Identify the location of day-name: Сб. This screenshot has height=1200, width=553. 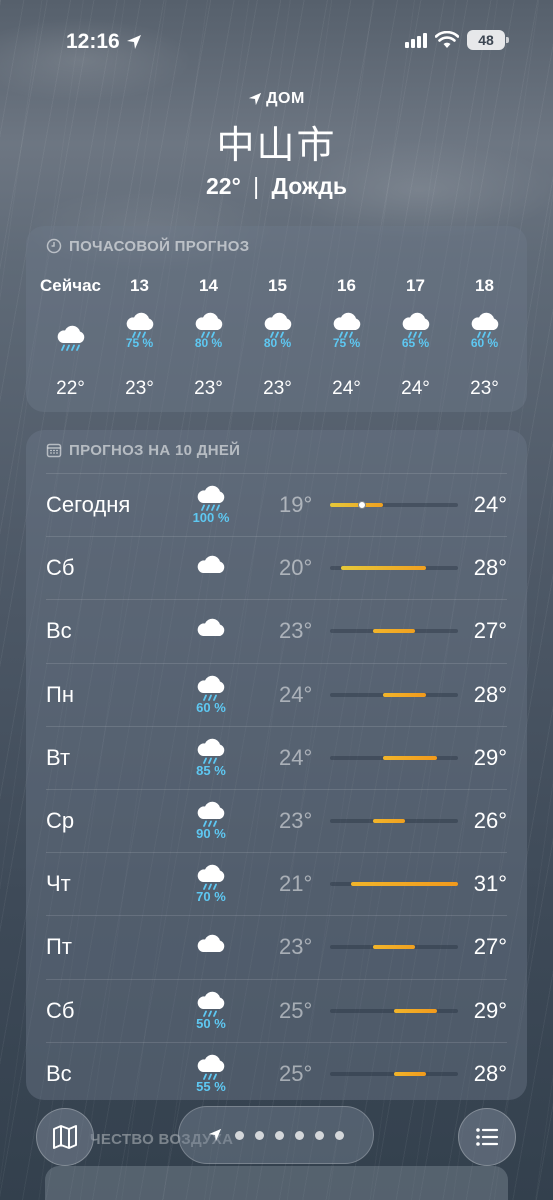
(60, 568).